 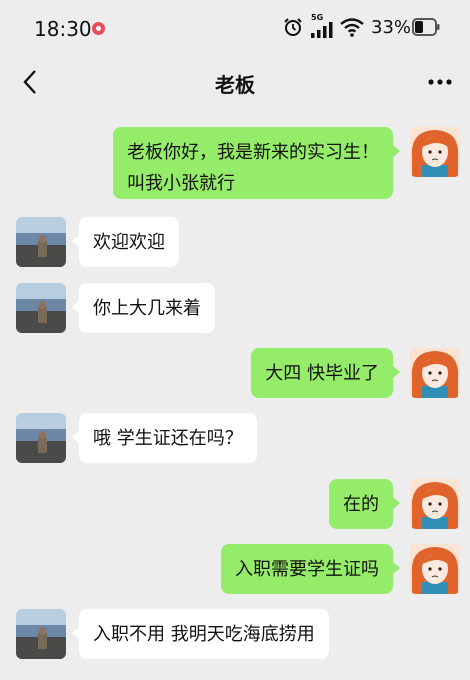 What do you see at coordinates (352, 27) in the screenshot?
I see `wifi-icon` at bounding box center [352, 27].